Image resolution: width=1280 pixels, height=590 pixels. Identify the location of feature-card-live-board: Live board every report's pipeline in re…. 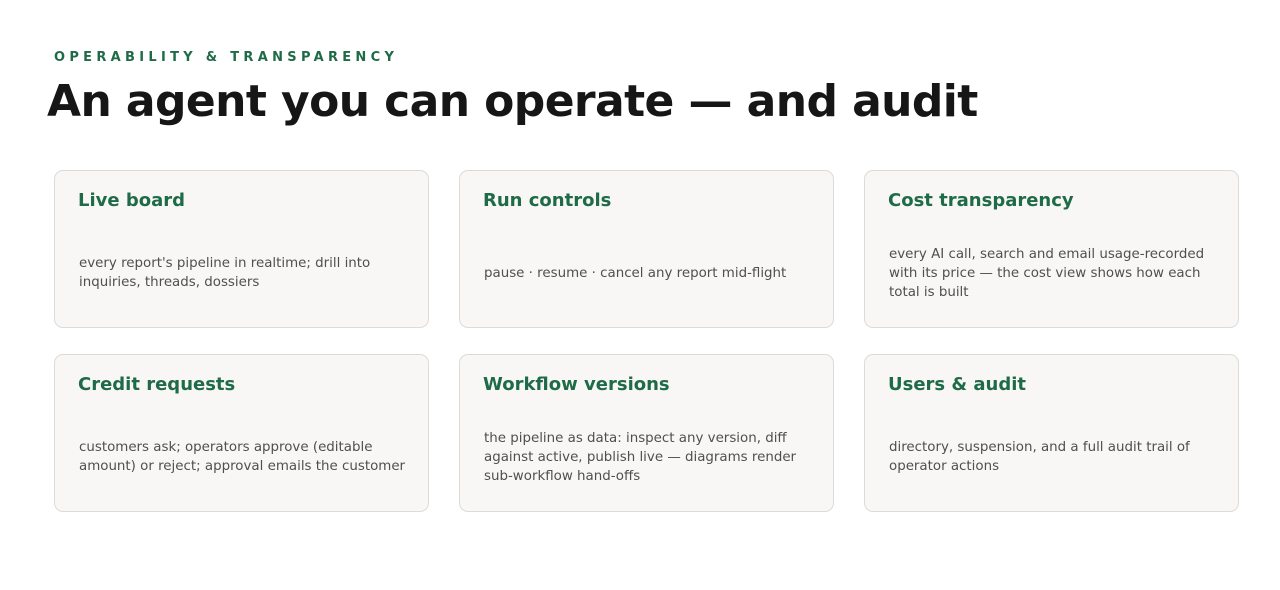
(241, 249).